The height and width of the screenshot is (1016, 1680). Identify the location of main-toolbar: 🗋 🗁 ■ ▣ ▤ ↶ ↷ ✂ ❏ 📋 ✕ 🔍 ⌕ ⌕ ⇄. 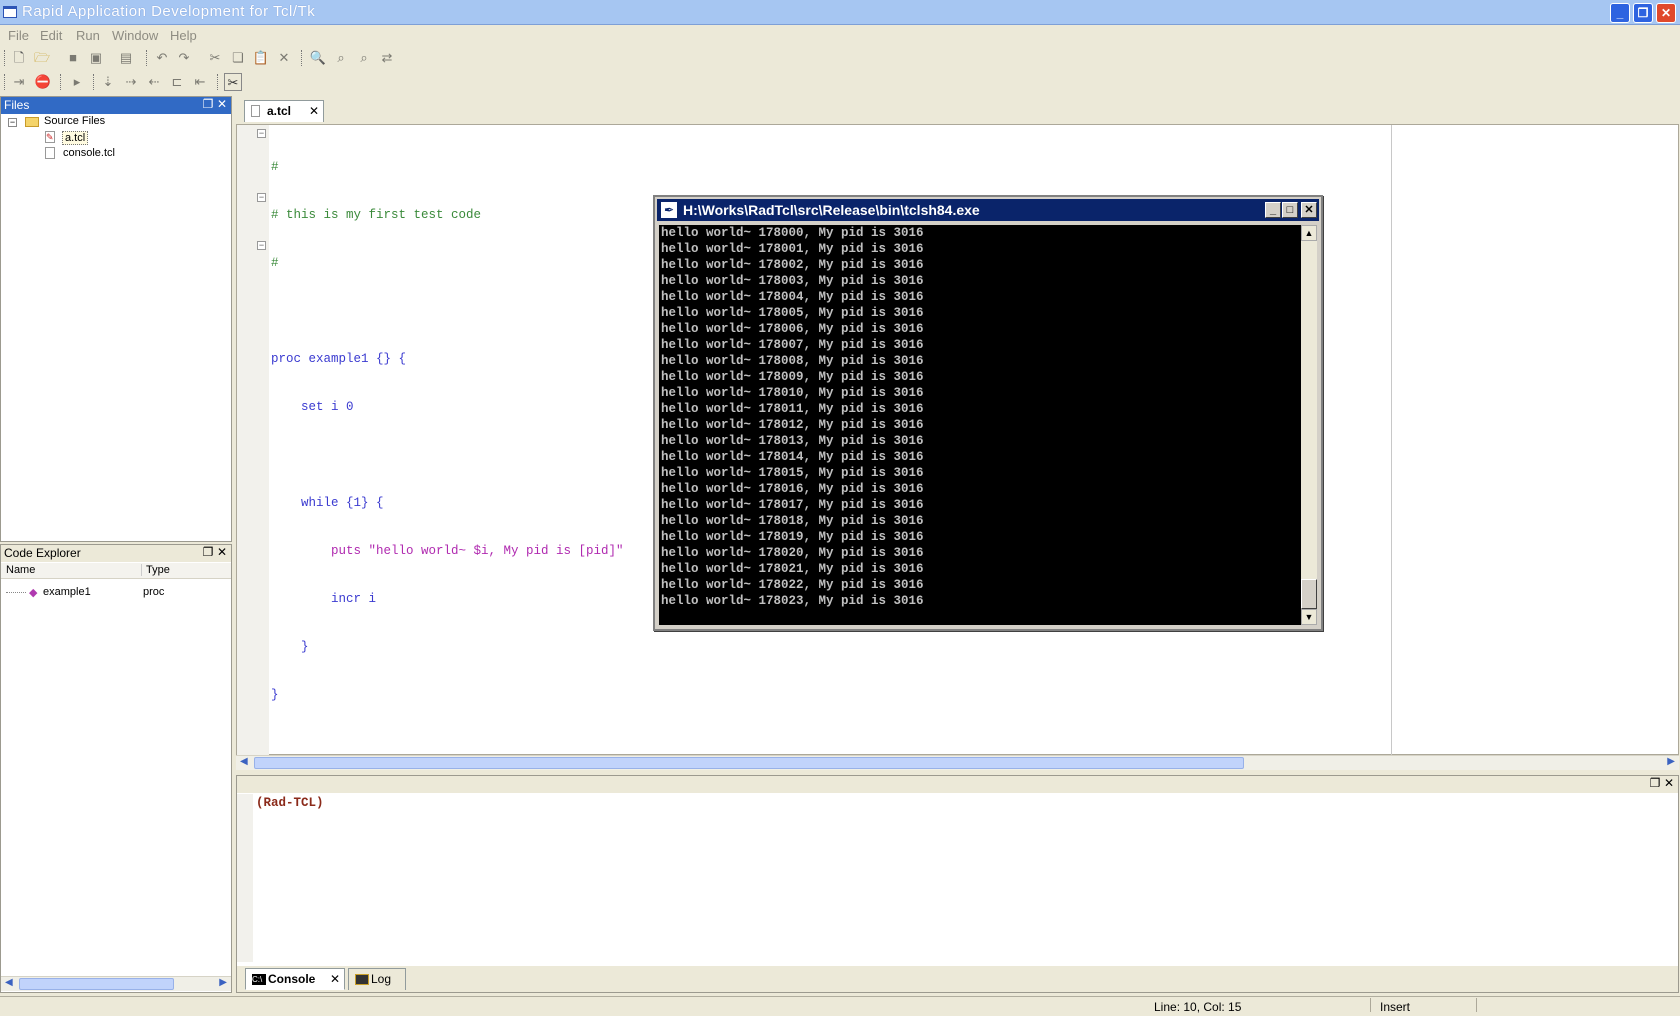
(840, 58).